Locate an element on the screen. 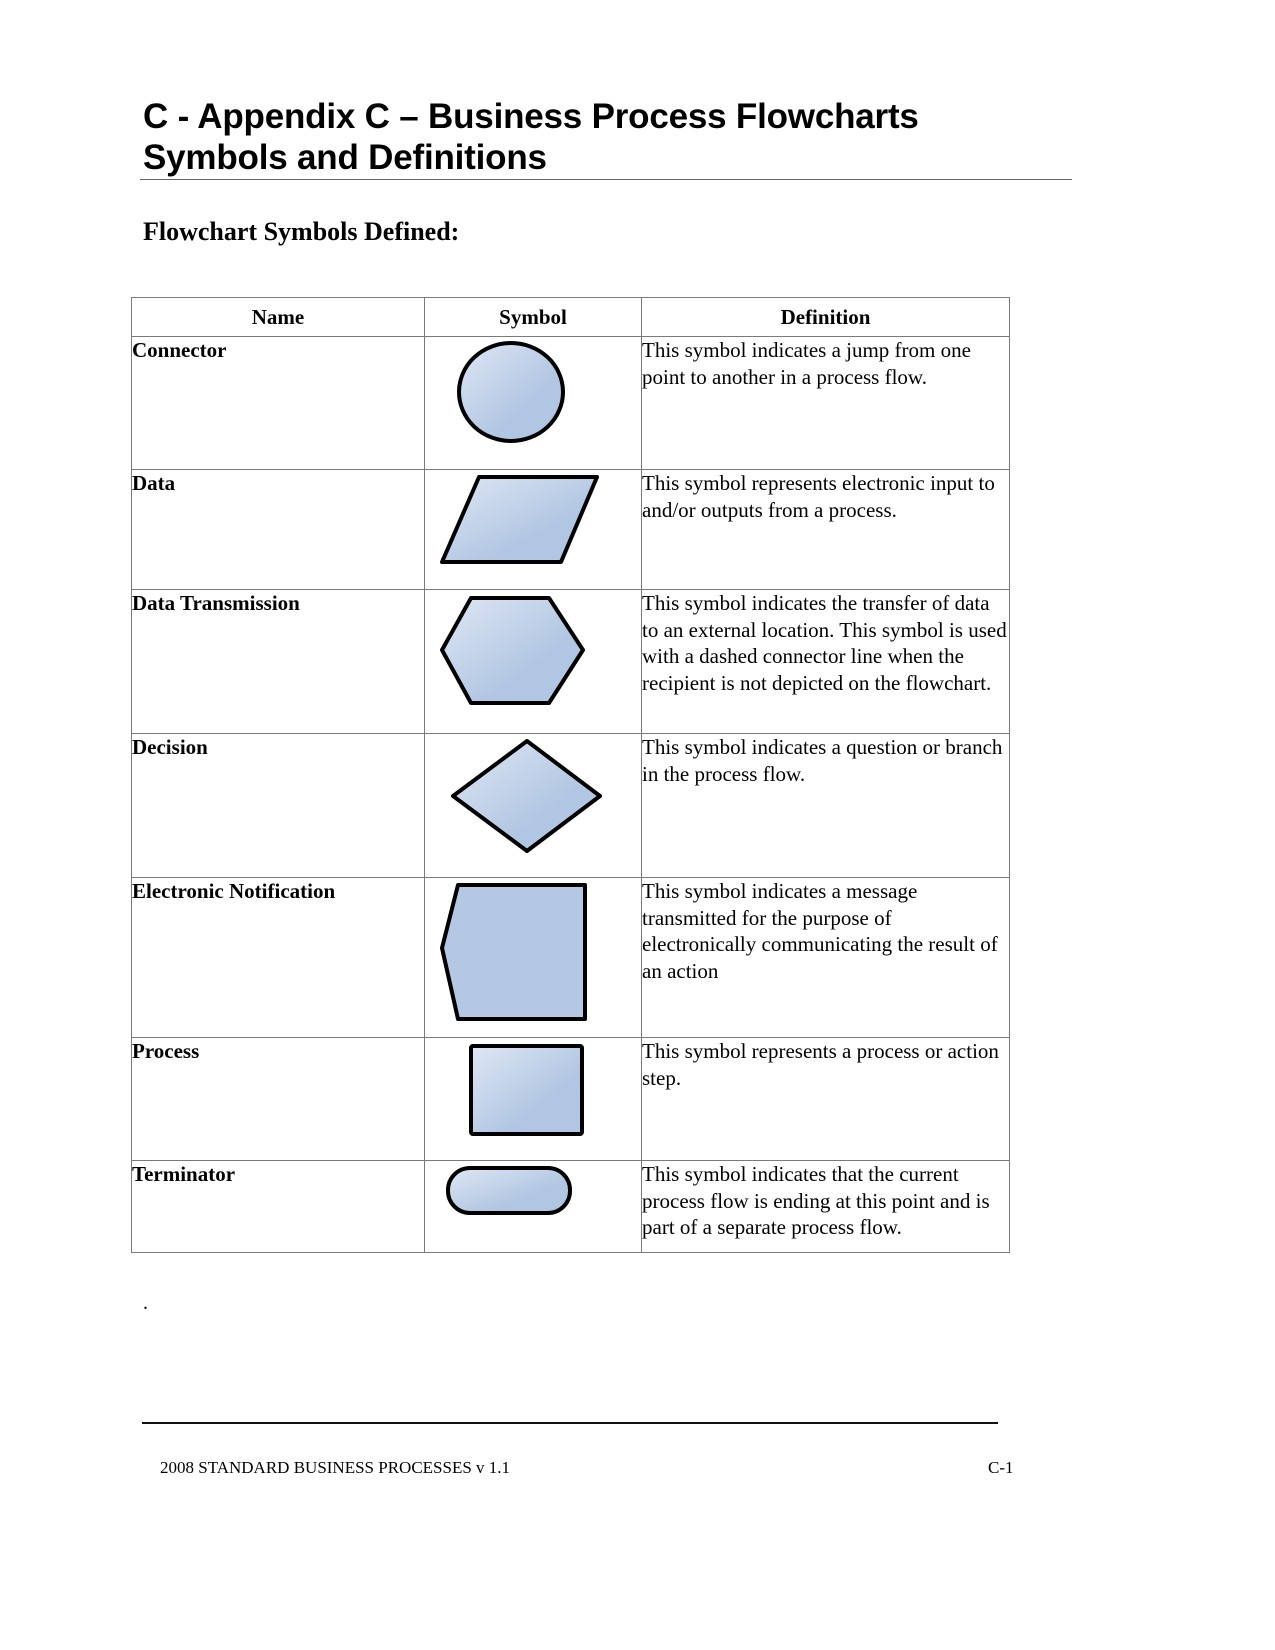  table-header-row: Name Symbol Definition is located at coordinates (570, 317).